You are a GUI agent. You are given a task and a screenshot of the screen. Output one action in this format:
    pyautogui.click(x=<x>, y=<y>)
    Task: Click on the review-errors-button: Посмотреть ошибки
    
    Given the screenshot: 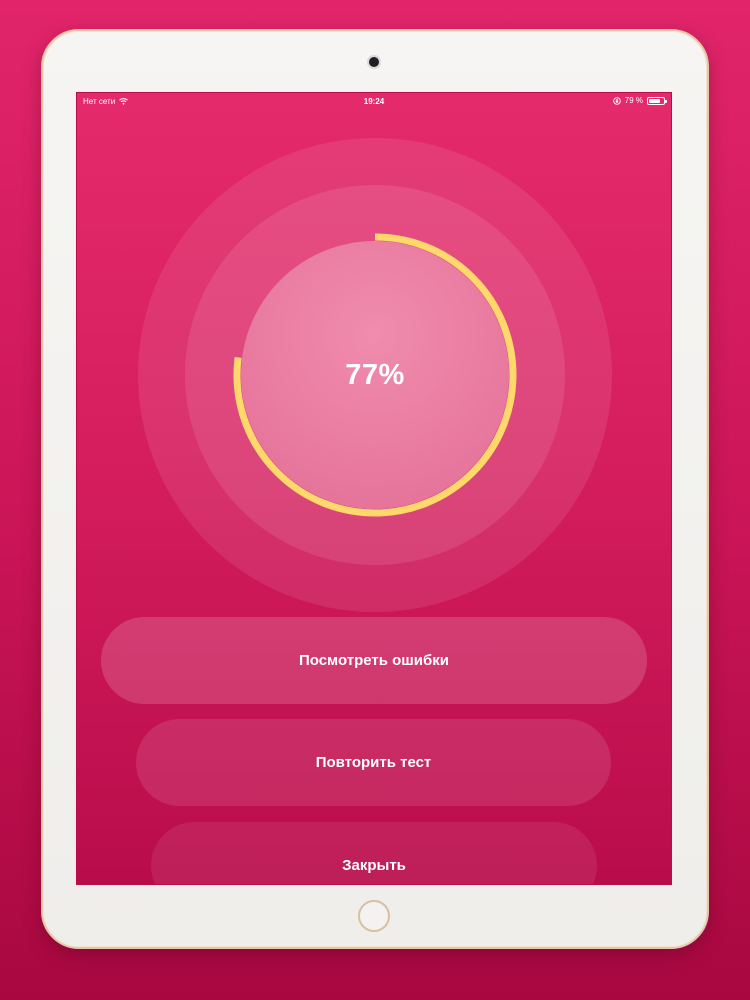 What is the action you would take?
    pyautogui.click(x=374, y=660)
    